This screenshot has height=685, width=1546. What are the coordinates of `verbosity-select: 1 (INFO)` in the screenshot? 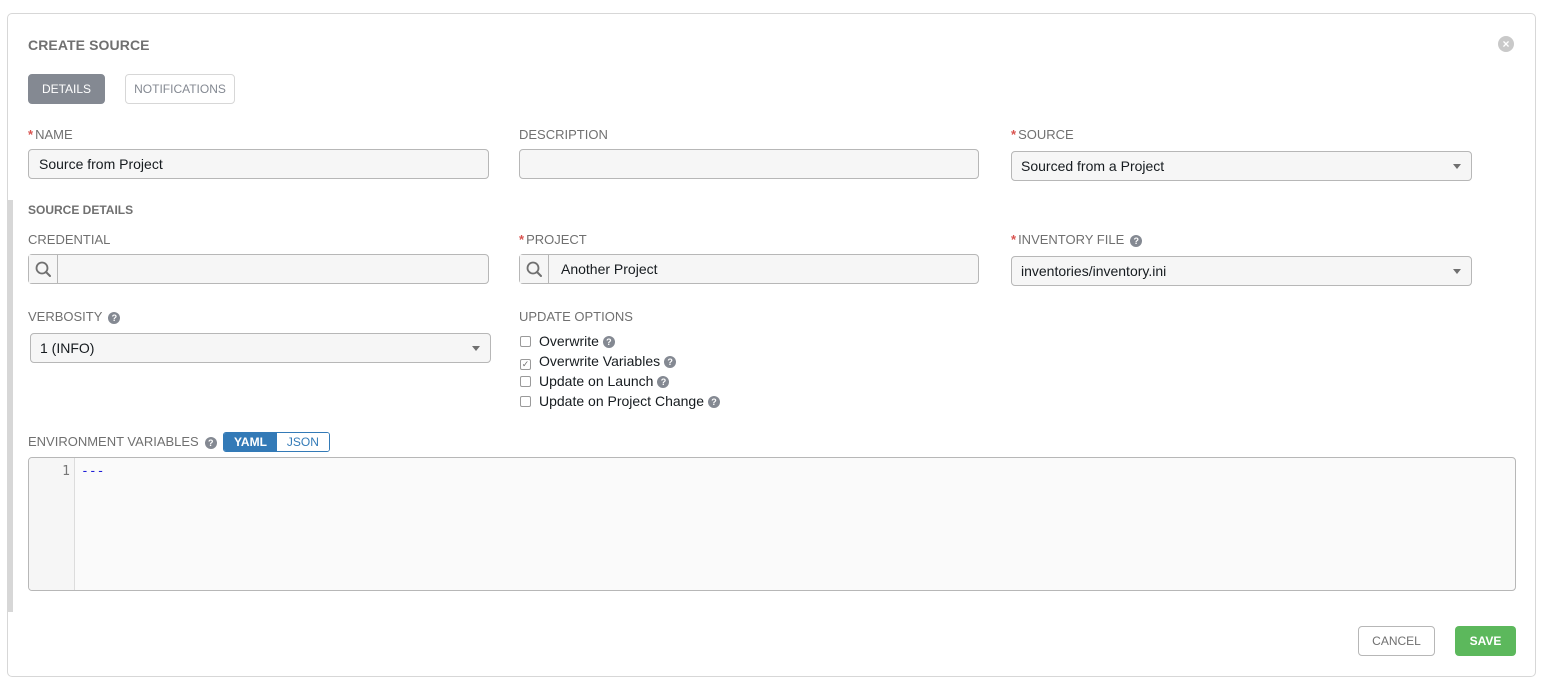 It's located at (260, 348).